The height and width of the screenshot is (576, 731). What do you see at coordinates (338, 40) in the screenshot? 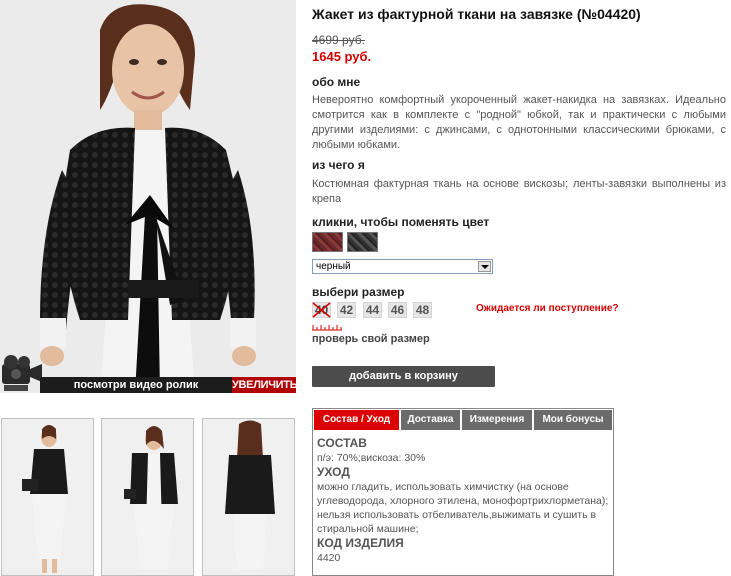
I see `old-price: 4699 руб.` at bounding box center [338, 40].